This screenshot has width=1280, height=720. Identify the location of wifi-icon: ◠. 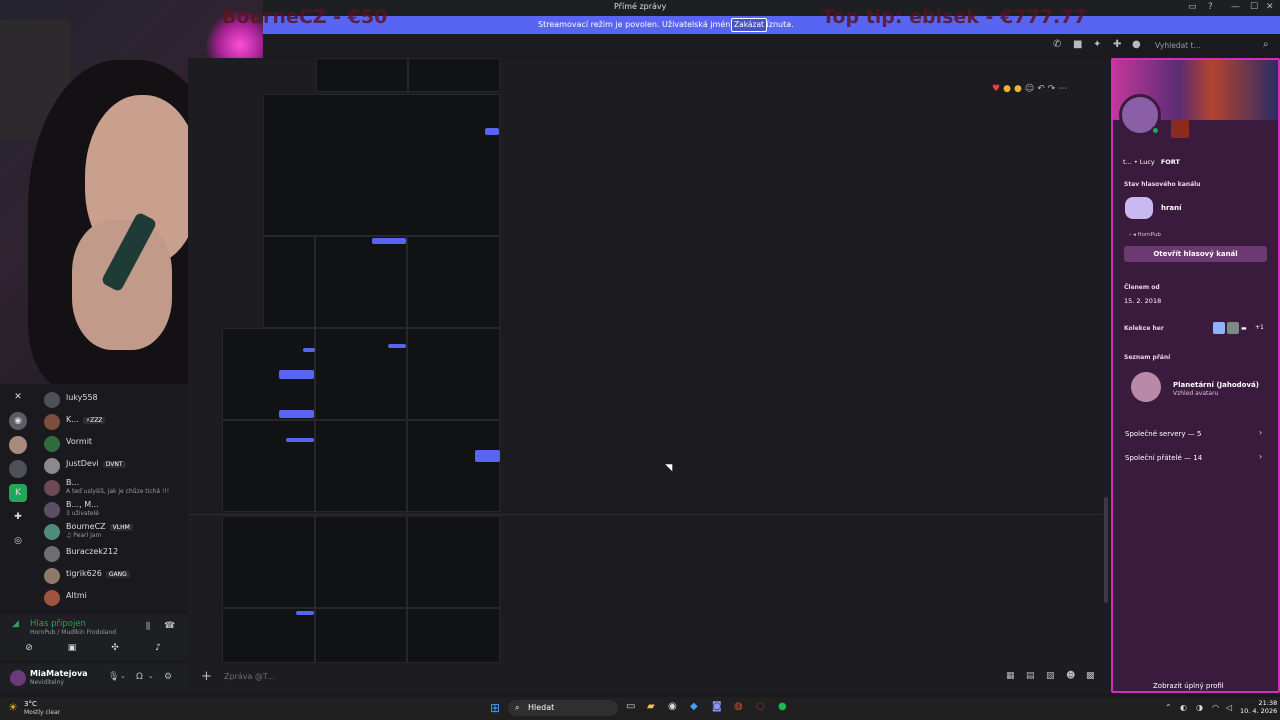
(1215, 707).